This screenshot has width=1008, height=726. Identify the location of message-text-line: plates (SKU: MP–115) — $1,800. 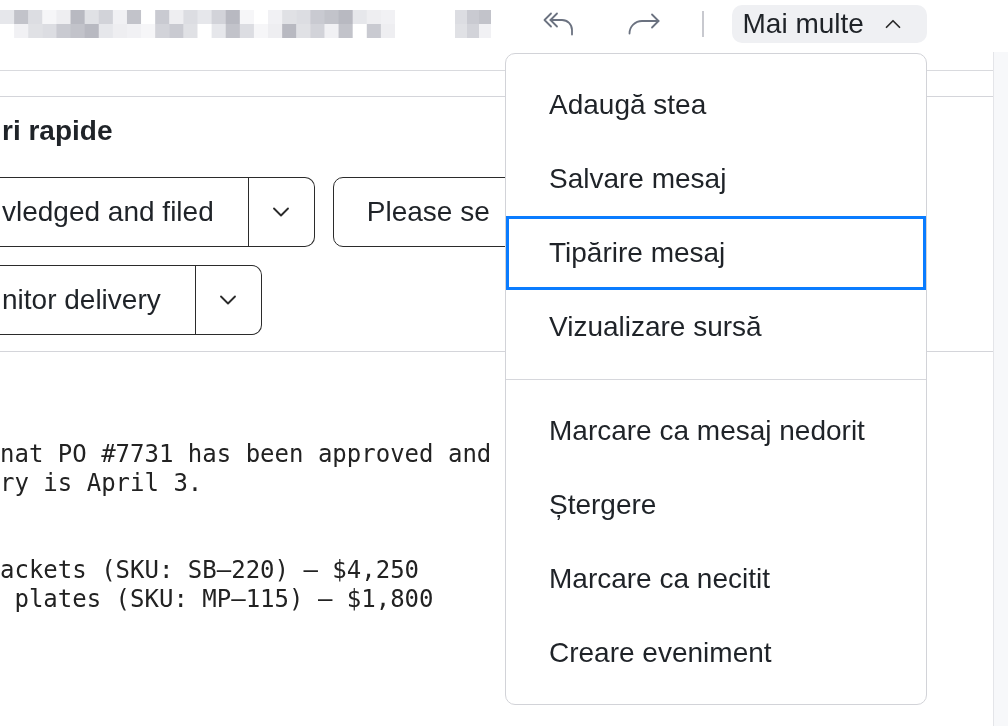
(223, 599).